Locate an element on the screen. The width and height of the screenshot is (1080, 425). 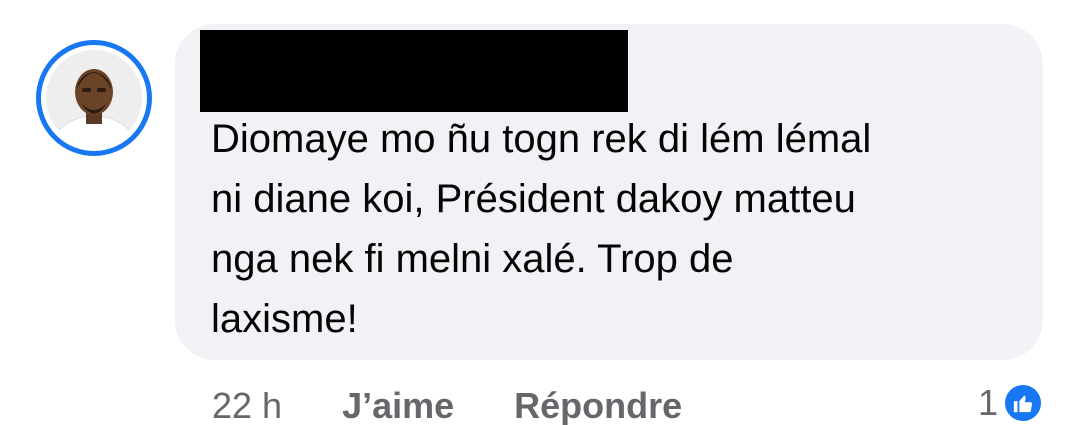
profile-photo is located at coordinates (94, 98).